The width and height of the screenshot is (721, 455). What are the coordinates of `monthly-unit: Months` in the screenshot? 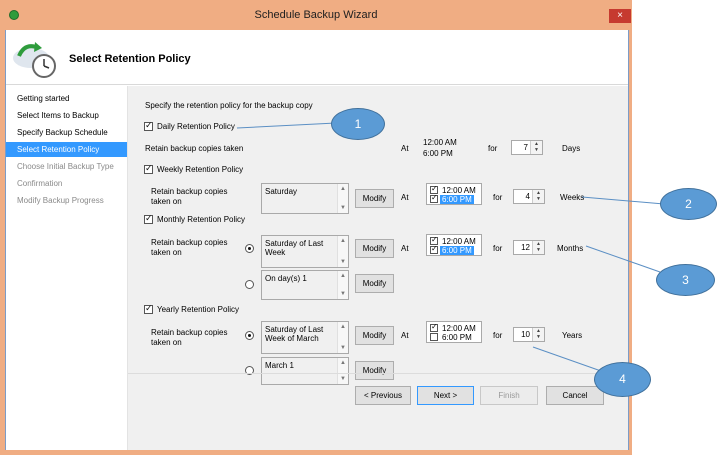 It's located at (570, 248).